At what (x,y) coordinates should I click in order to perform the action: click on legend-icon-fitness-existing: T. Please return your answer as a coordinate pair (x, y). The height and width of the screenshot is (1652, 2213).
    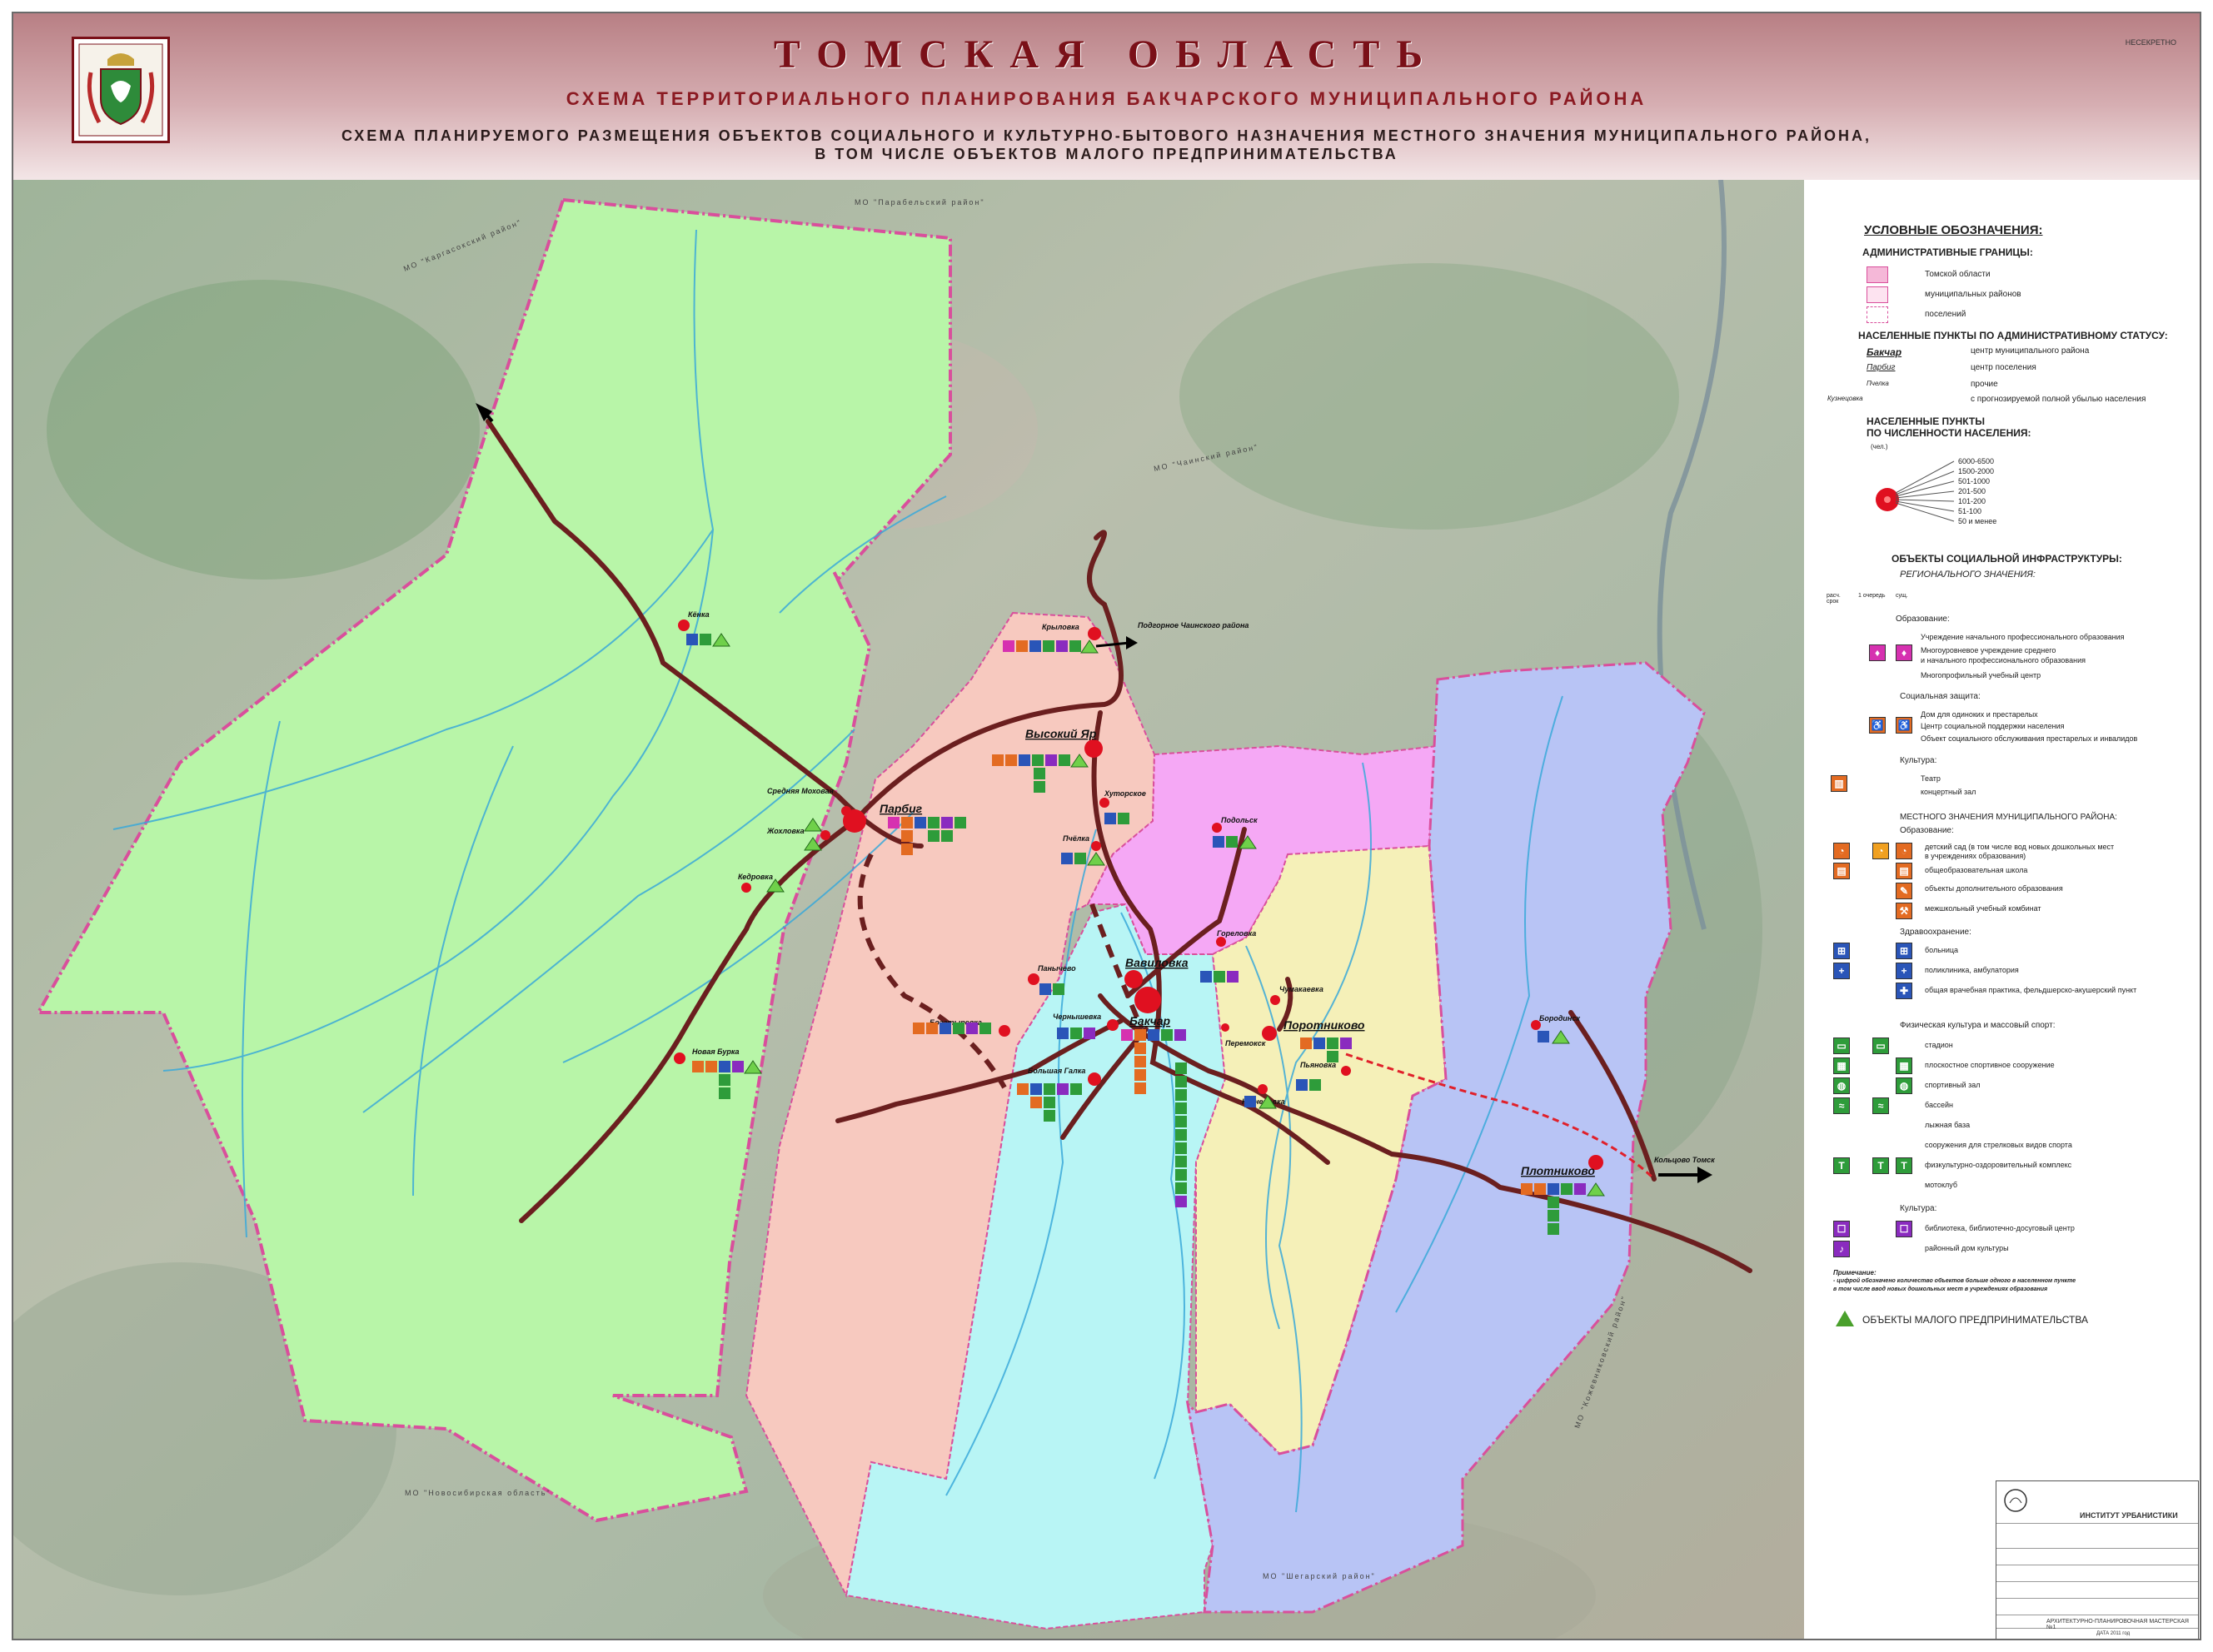
    Looking at the image, I should click on (1904, 1165).